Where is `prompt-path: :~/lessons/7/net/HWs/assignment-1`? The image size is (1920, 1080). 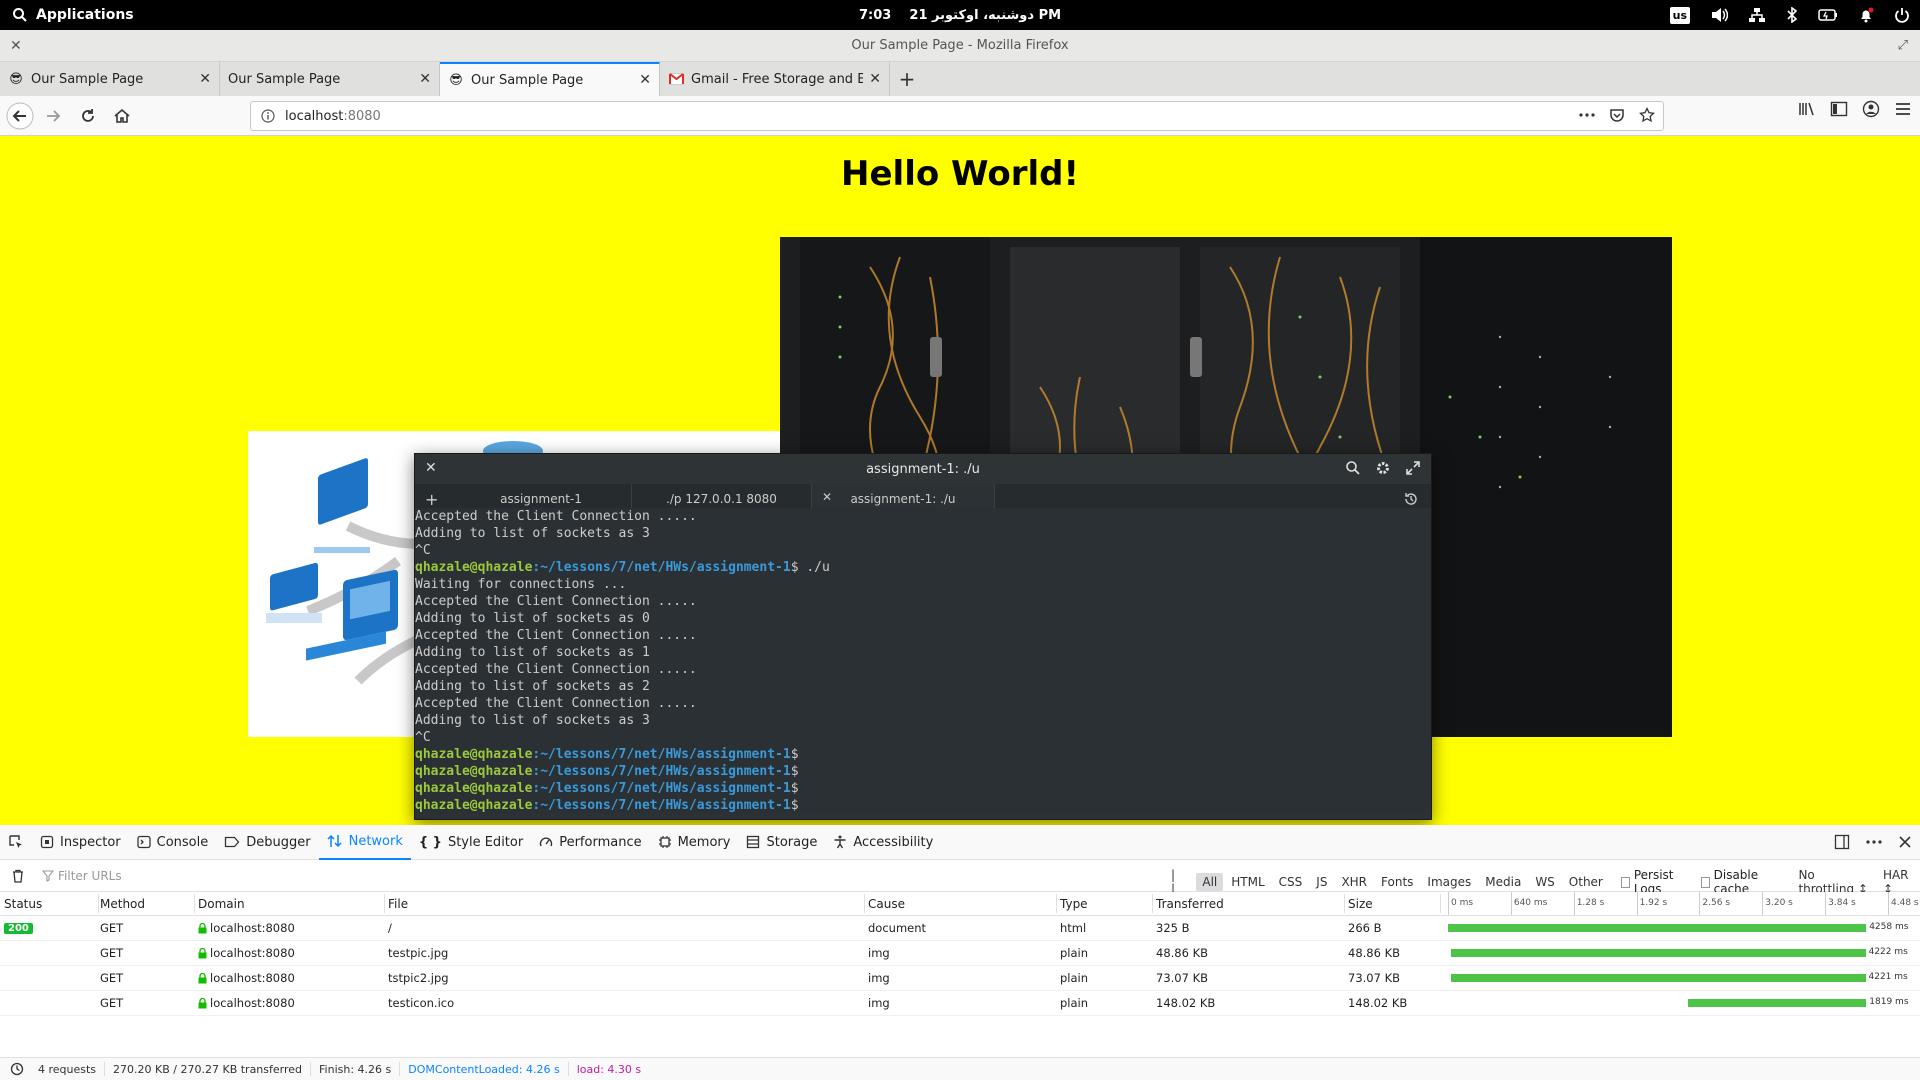 prompt-path: :~/lessons/7/net/HWs/assignment-1 is located at coordinates (661, 805).